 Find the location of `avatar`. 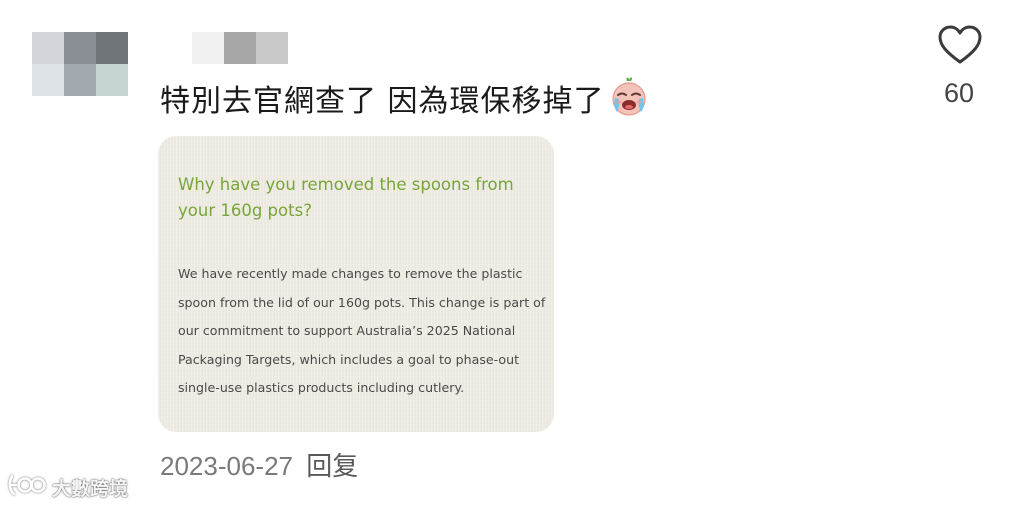

avatar is located at coordinates (80, 64).